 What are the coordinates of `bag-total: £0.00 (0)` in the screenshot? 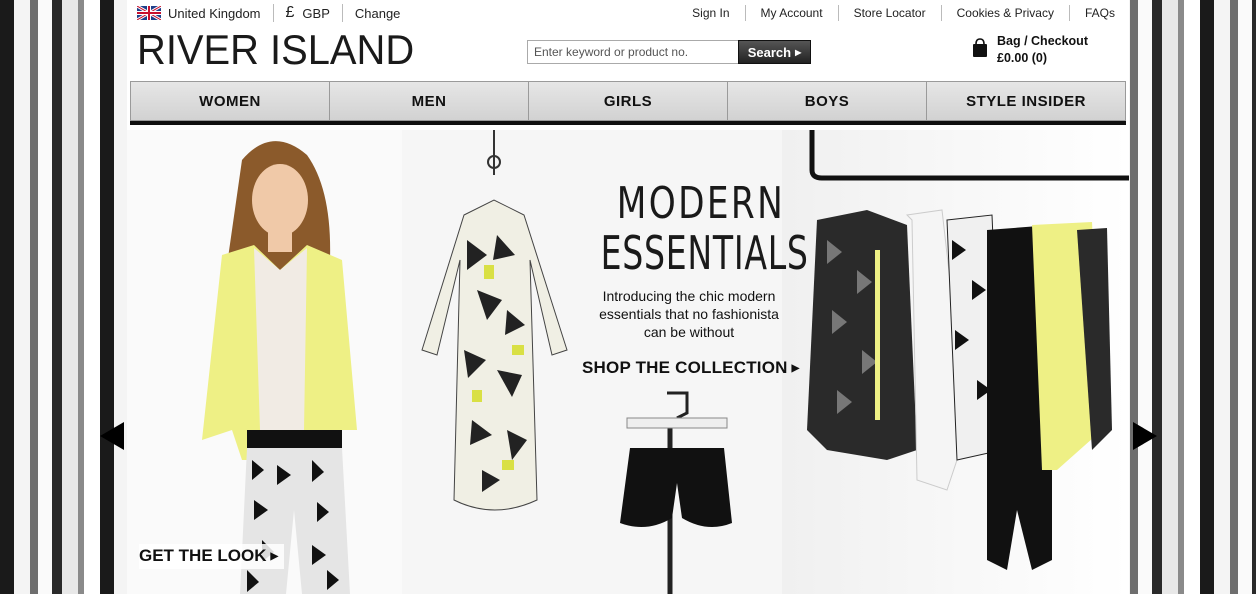 It's located at (1022, 58).